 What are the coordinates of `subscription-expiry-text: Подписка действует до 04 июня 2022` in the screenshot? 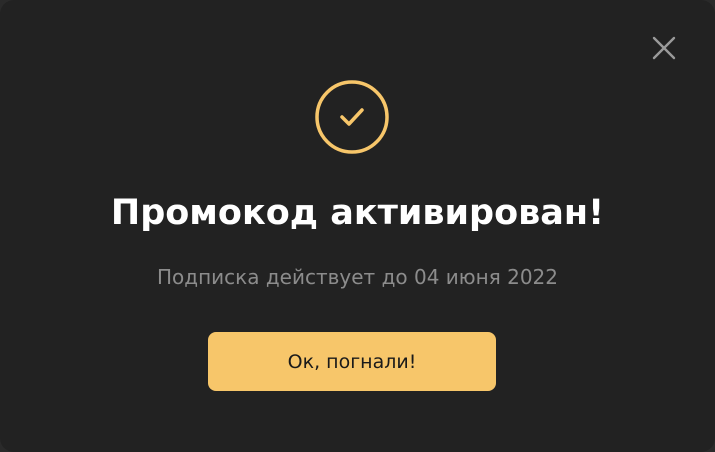 It's located at (357, 277).